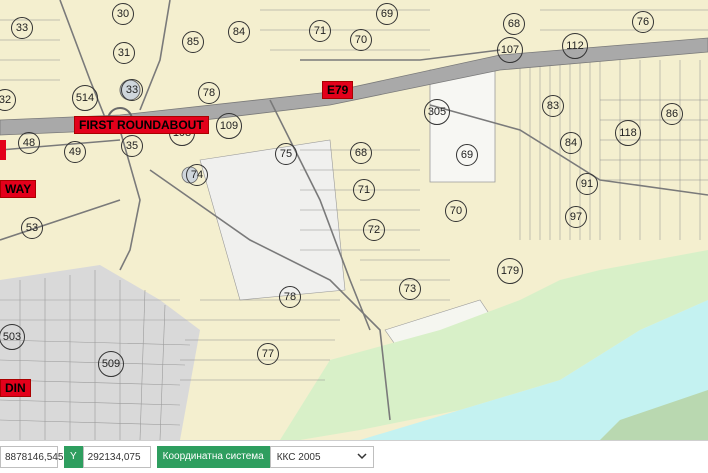 The image size is (708, 473). What do you see at coordinates (510, 271) in the screenshot?
I see `parcel-label: 179` at bounding box center [510, 271].